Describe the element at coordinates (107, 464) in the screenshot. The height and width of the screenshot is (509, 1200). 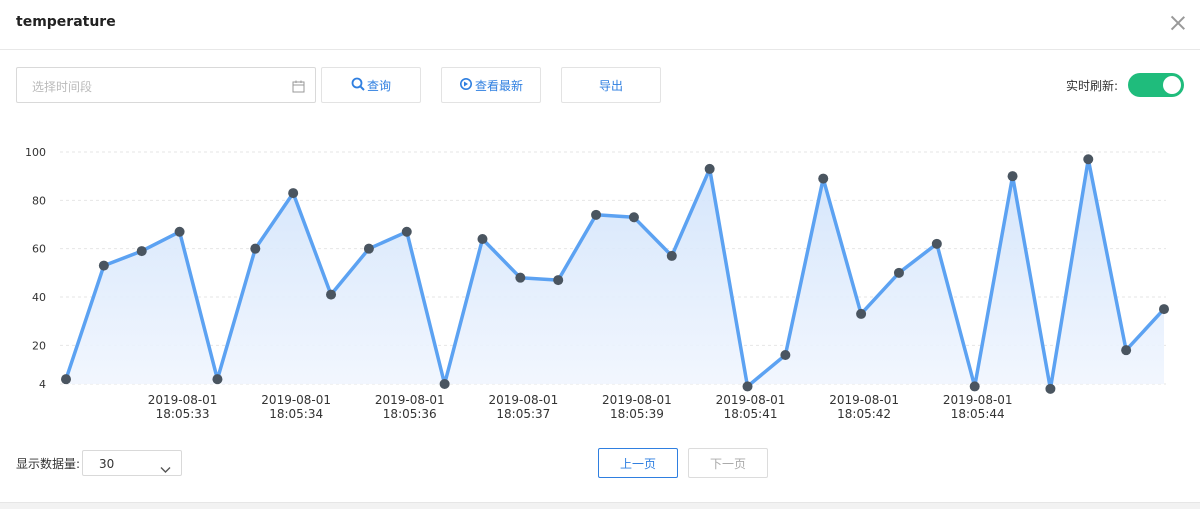
I see `data-count-value: 30` at that location.